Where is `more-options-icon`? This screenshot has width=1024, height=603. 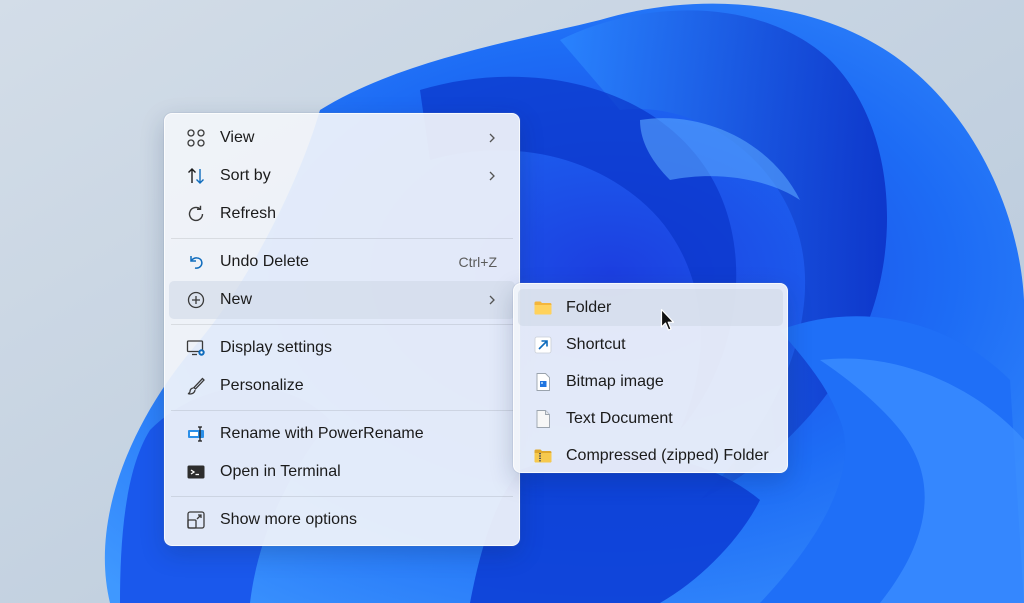 more-options-icon is located at coordinates (196, 520).